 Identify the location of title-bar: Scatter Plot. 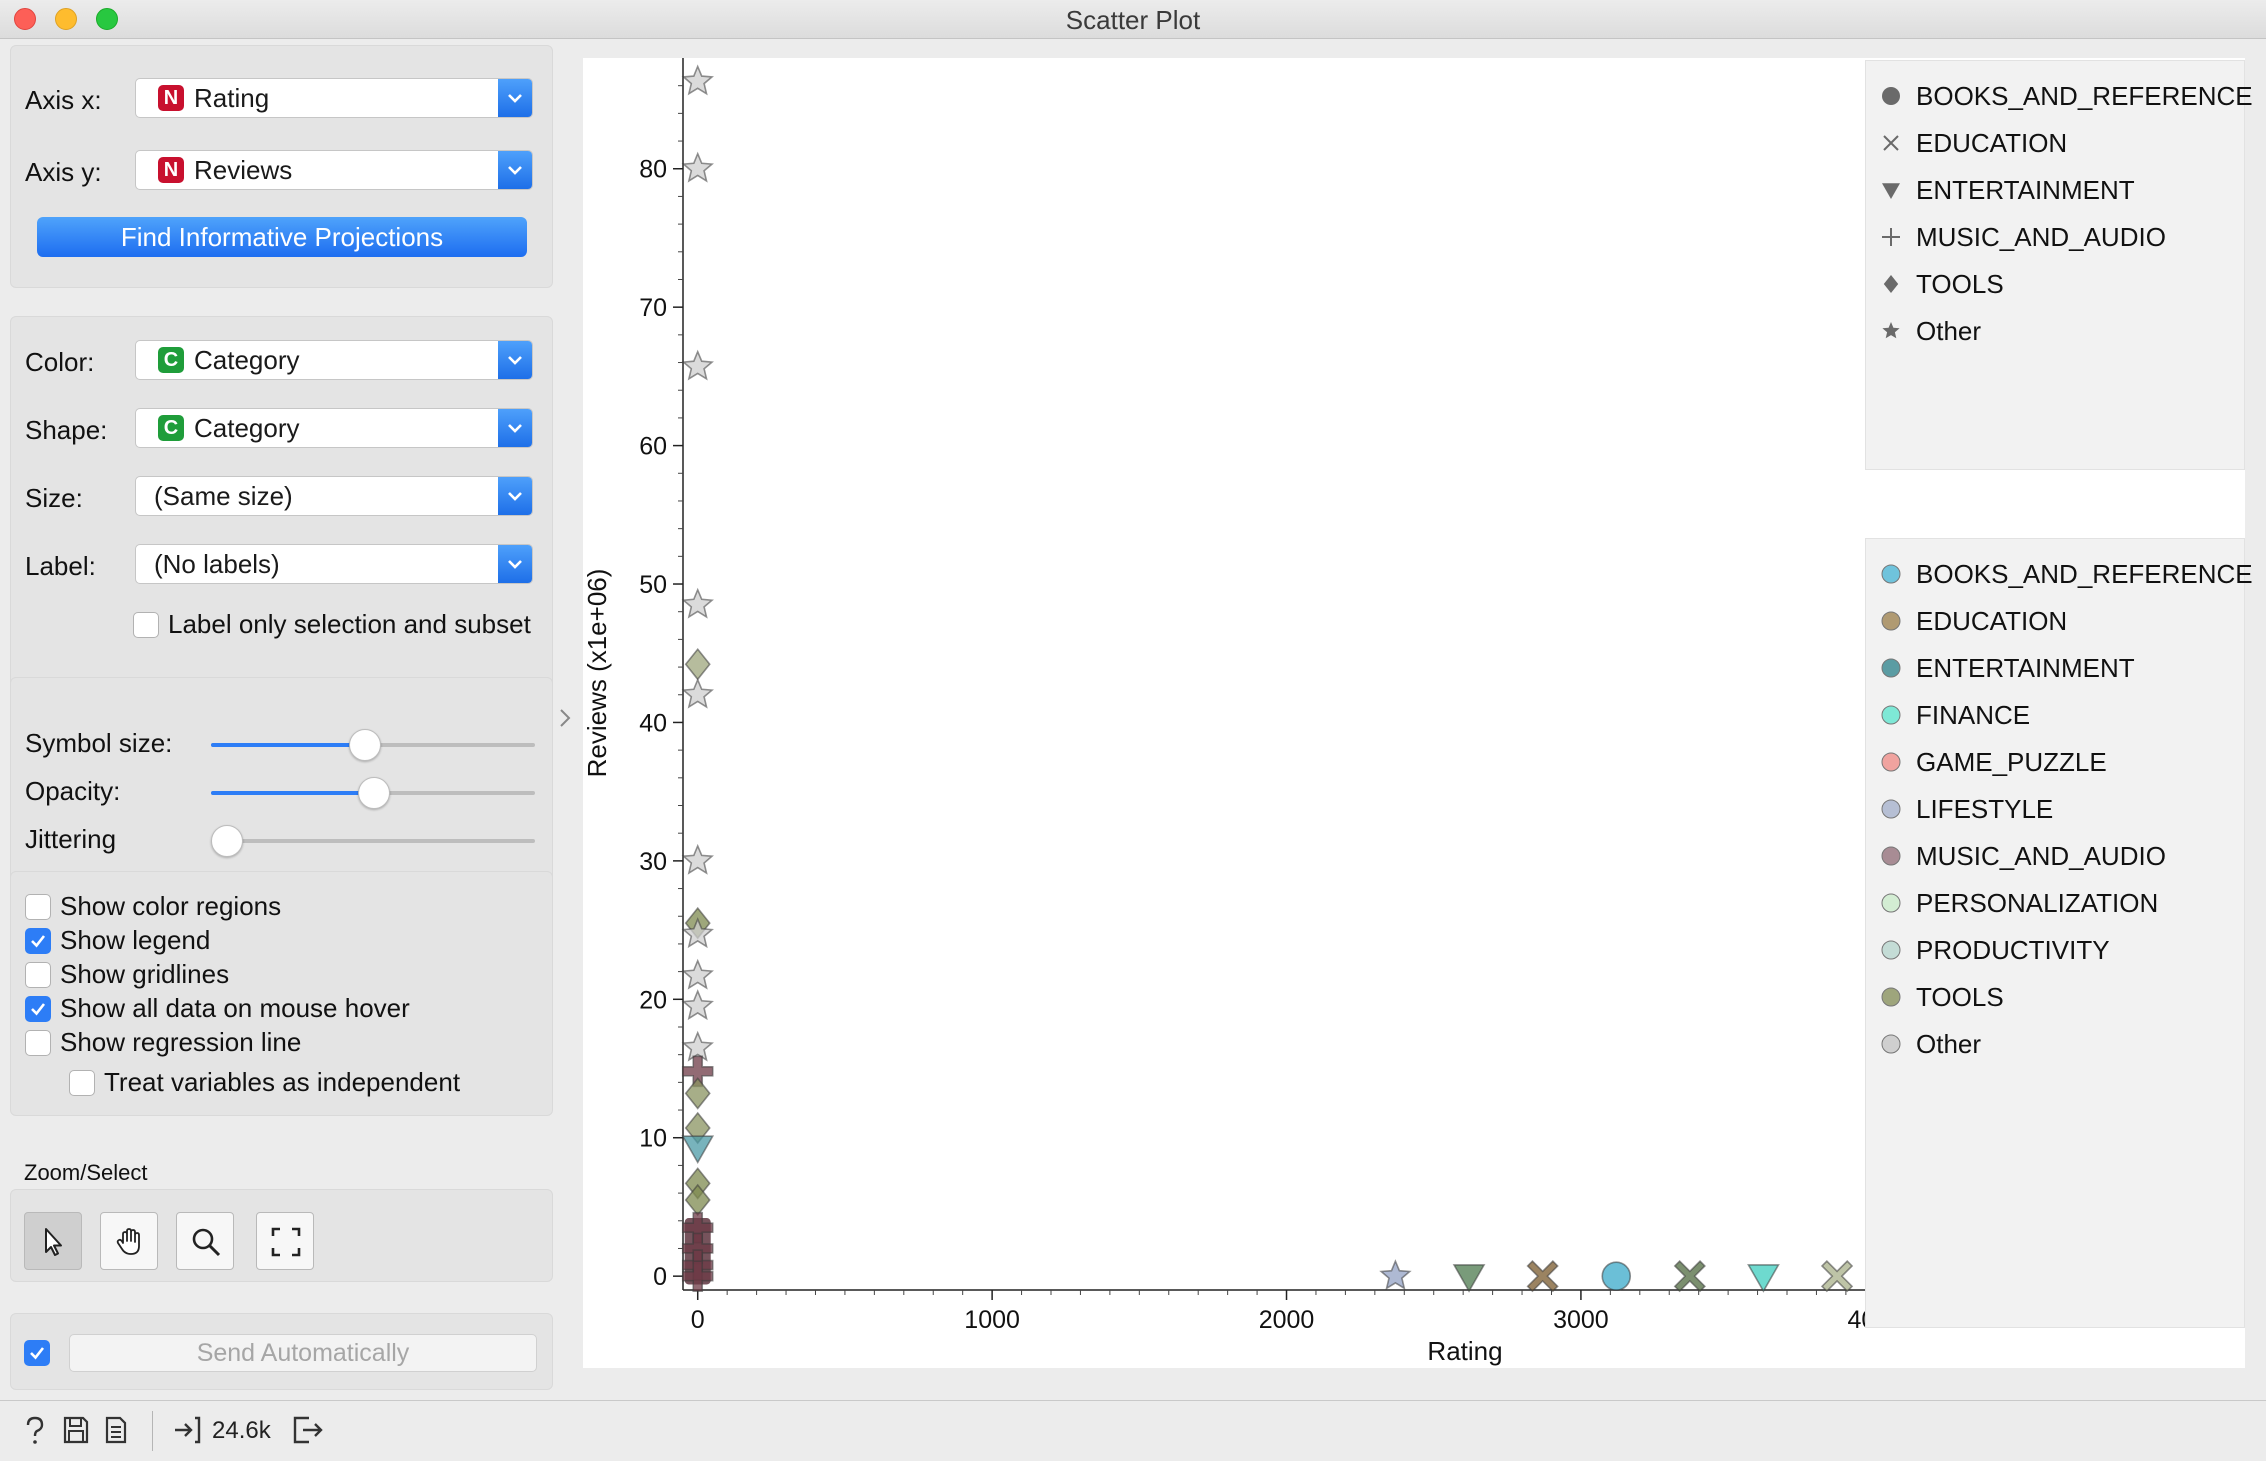
(1133, 19).